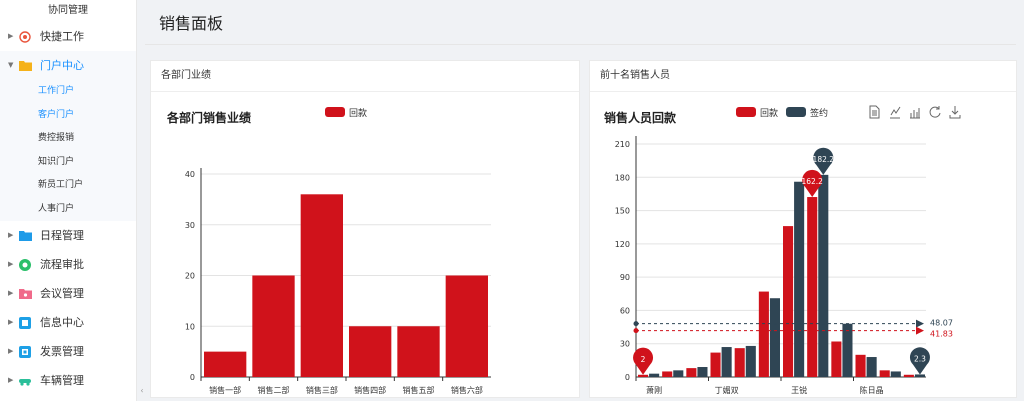  What do you see at coordinates (68, 163) in the screenshot?
I see `submenu-item-knowledge: 知识门户` at bounding box center [68, 163].